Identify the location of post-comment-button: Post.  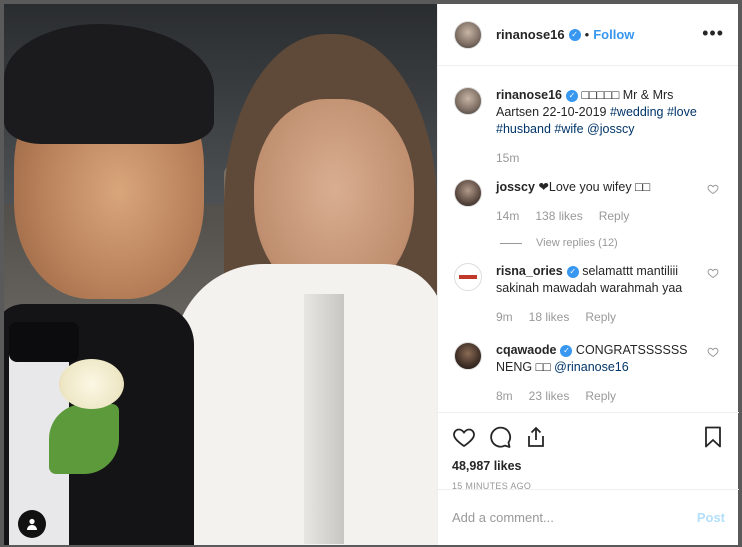
(711, 517).